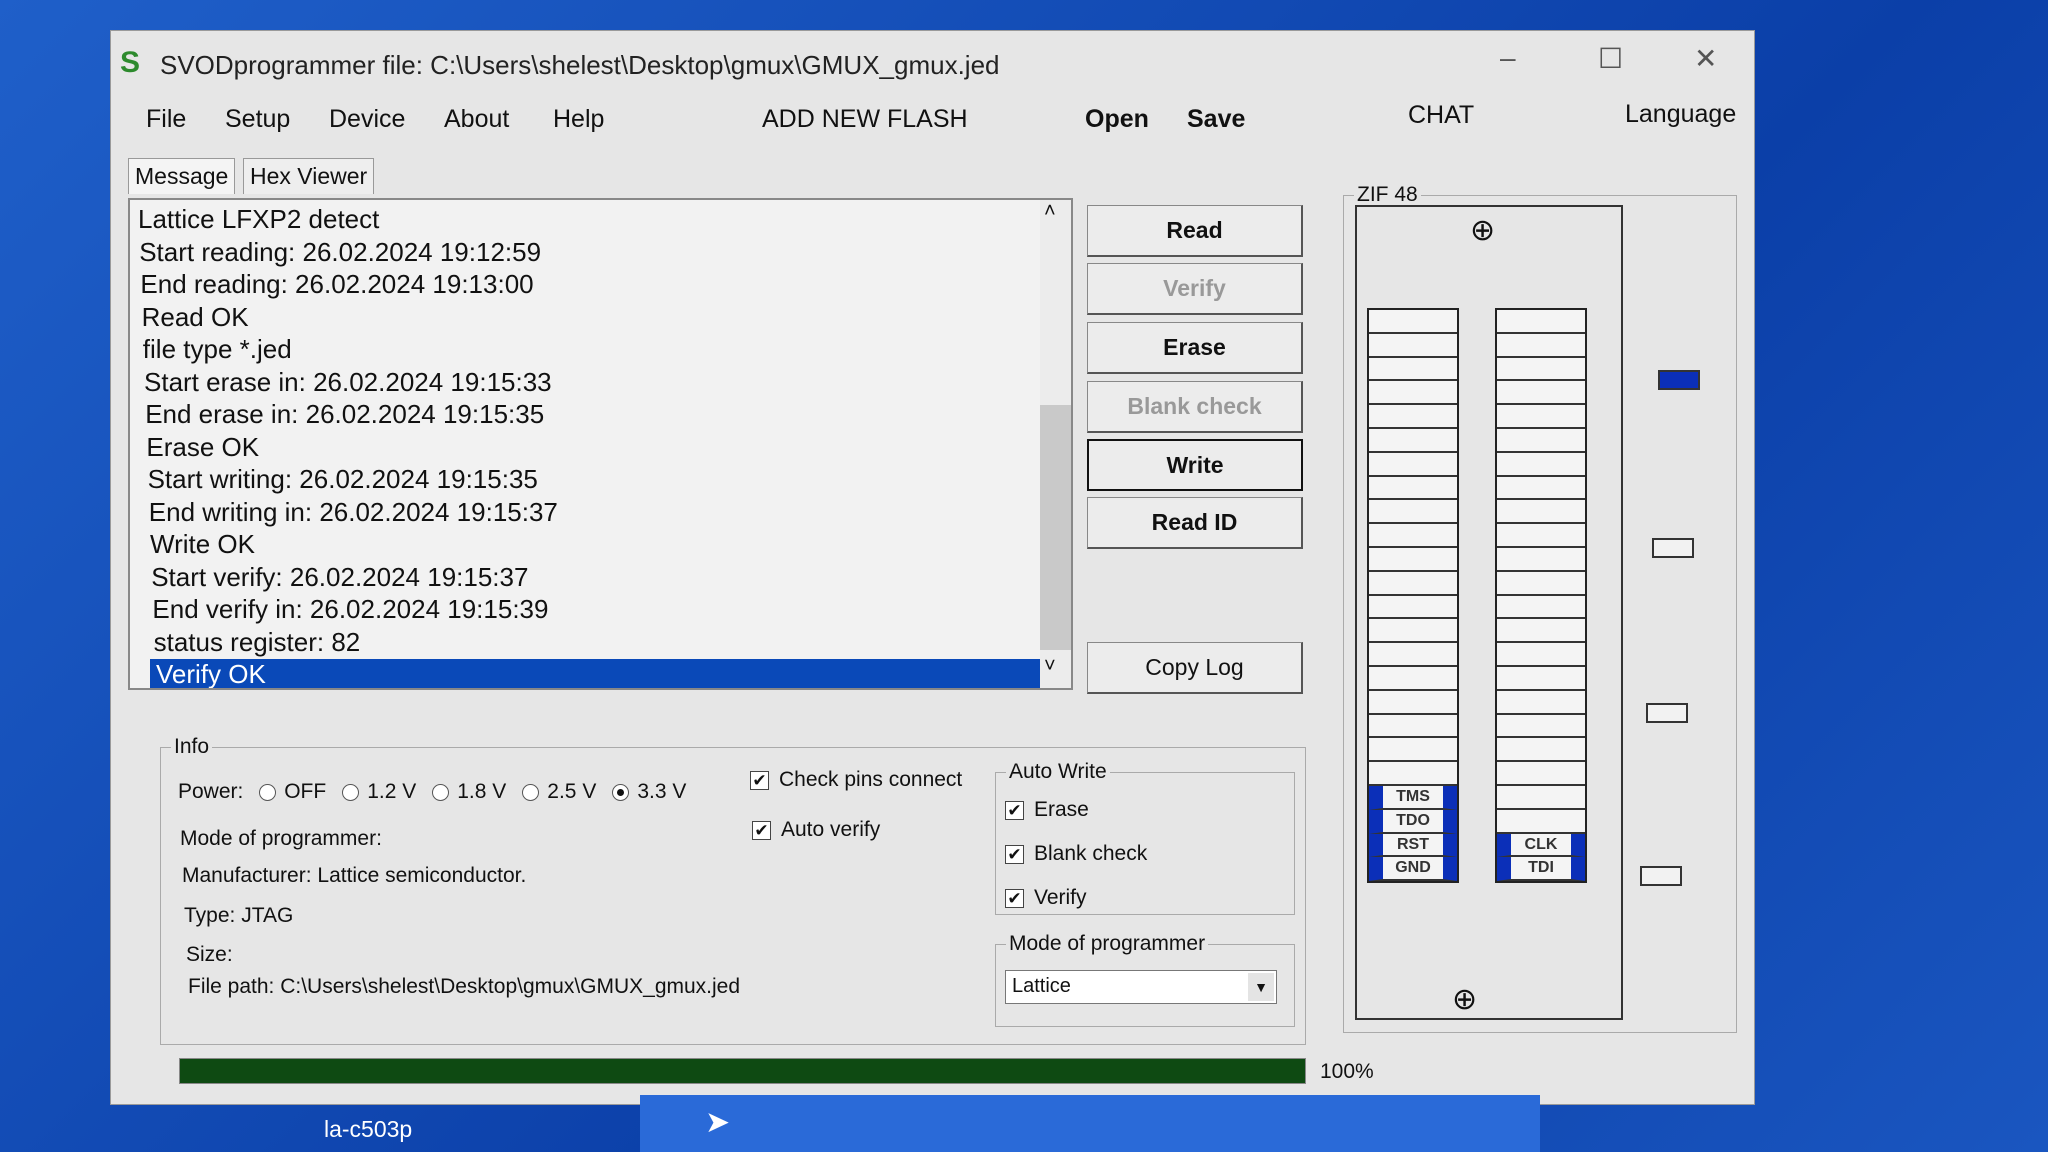  What do you see at coordinates (1679, 380) in the screenshot?
I see `status-indicator-active` at bounding box center [1679, 380].